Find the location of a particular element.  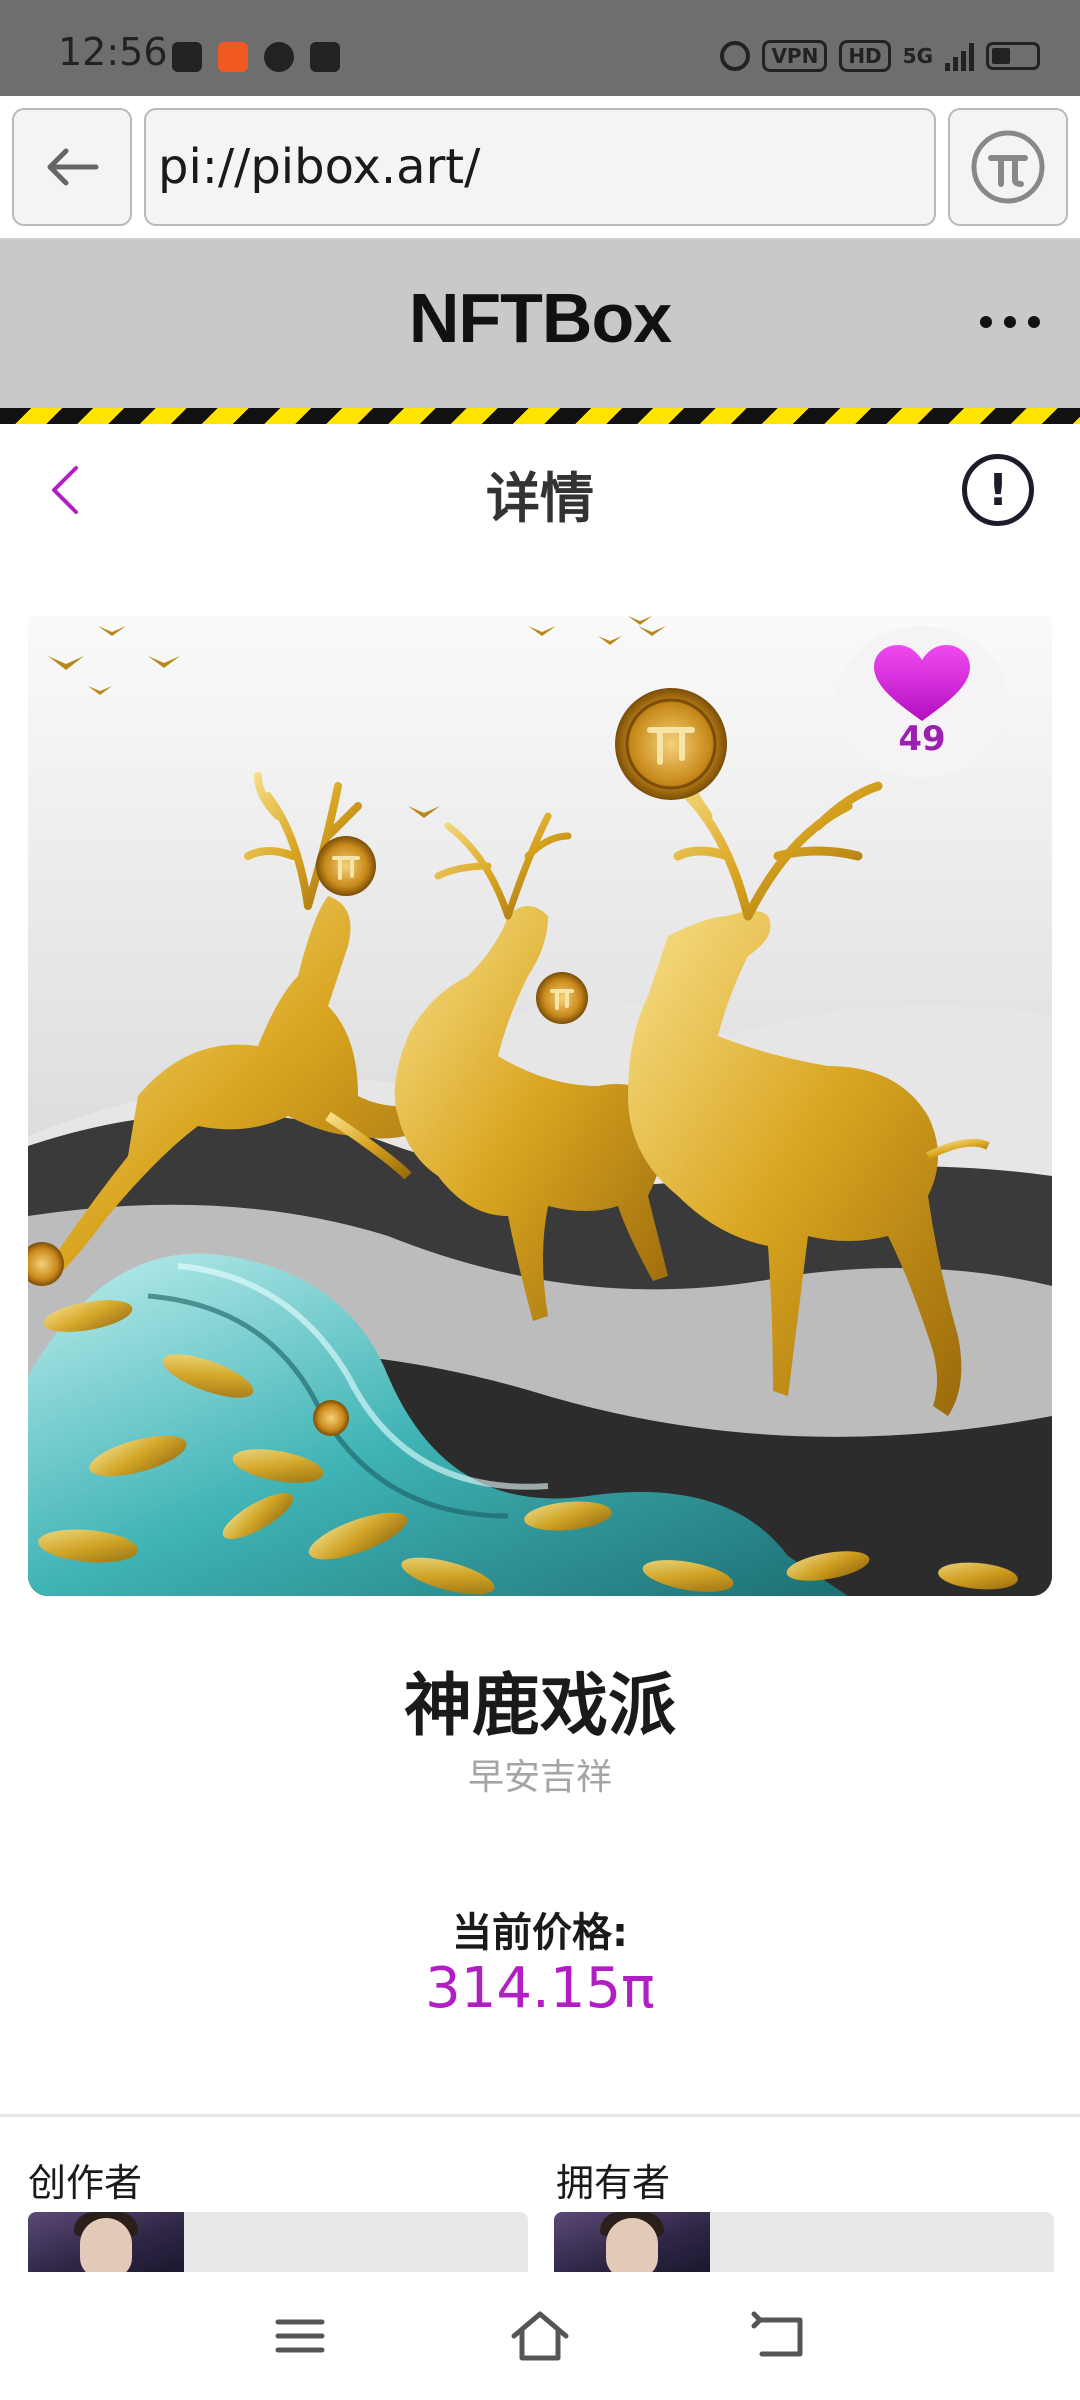

pi-logo-icon is located at coordinates (1008, 167).